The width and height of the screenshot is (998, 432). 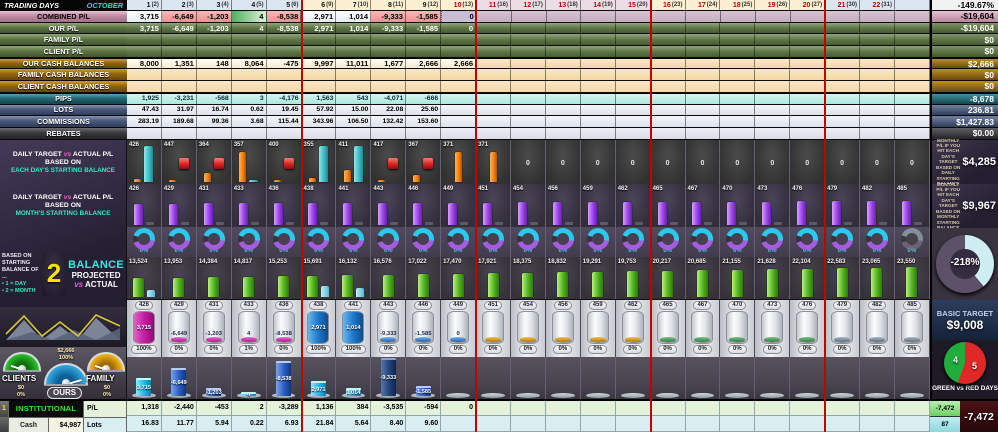 What do you see at coordinates (144, 408) in the screenshot?
I see `institutional-pl-cell: 1,318` at bounding box center [144, 408].